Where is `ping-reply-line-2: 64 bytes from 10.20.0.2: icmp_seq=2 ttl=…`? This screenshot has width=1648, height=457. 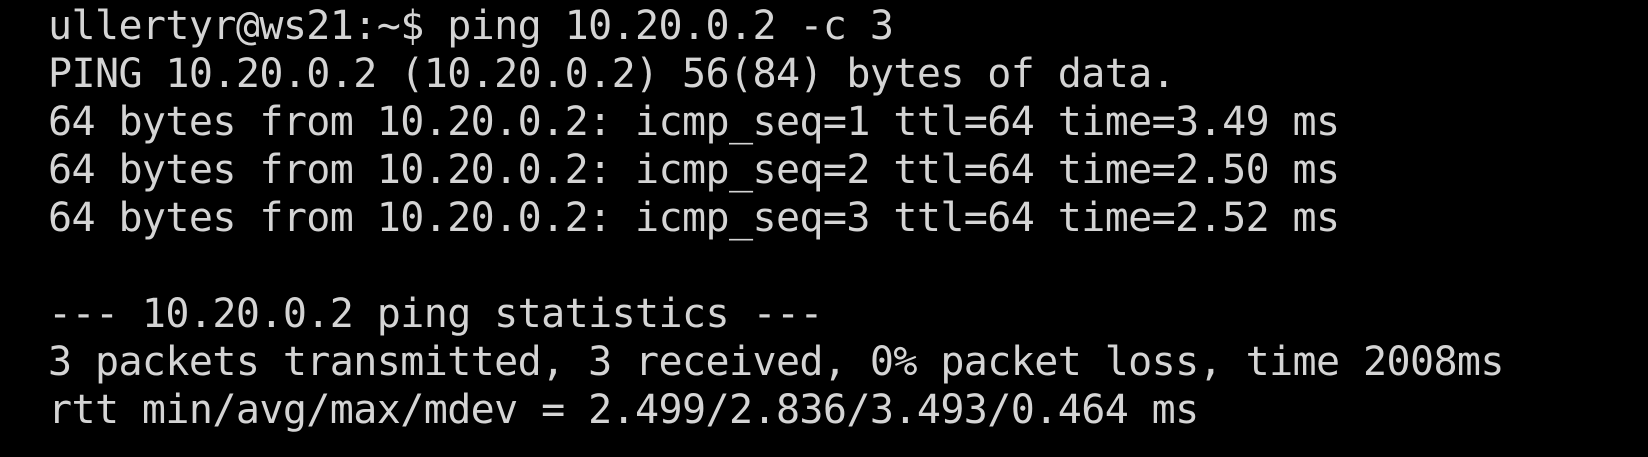
ping-reply-line-2: 64 bytes from 10.20.0.2: icmp_seq=2 ttl=… is located at coordinates (694, 170).